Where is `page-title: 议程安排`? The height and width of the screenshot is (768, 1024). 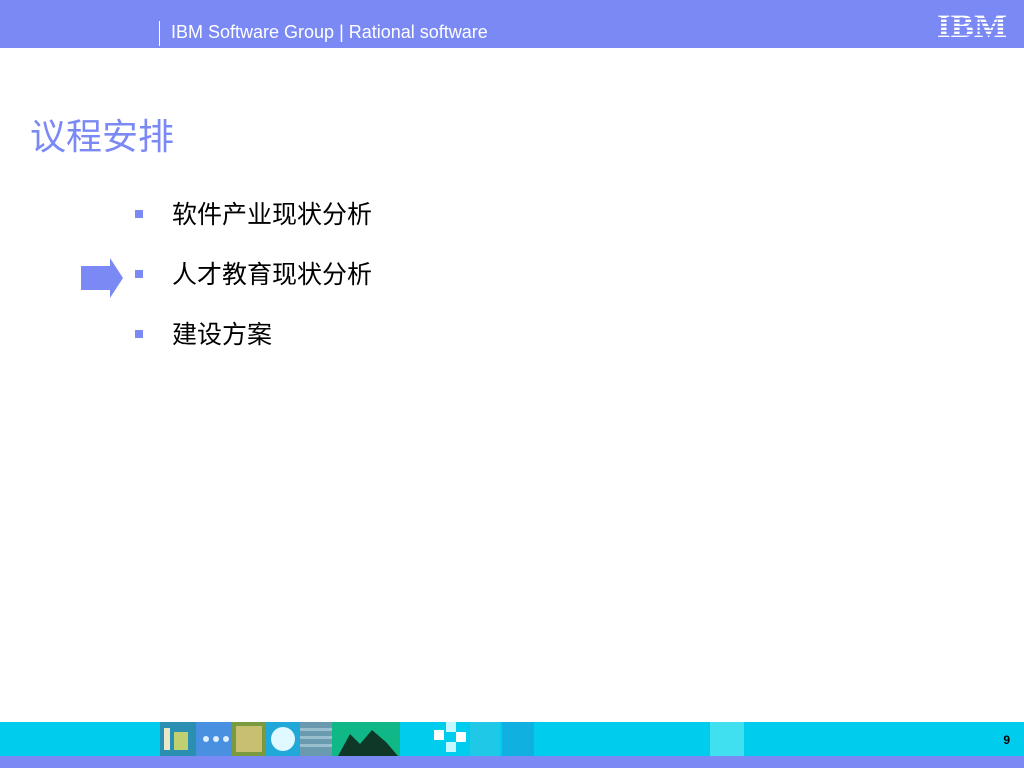
page-title: 议程安排 is located at coordinates (102, 137).